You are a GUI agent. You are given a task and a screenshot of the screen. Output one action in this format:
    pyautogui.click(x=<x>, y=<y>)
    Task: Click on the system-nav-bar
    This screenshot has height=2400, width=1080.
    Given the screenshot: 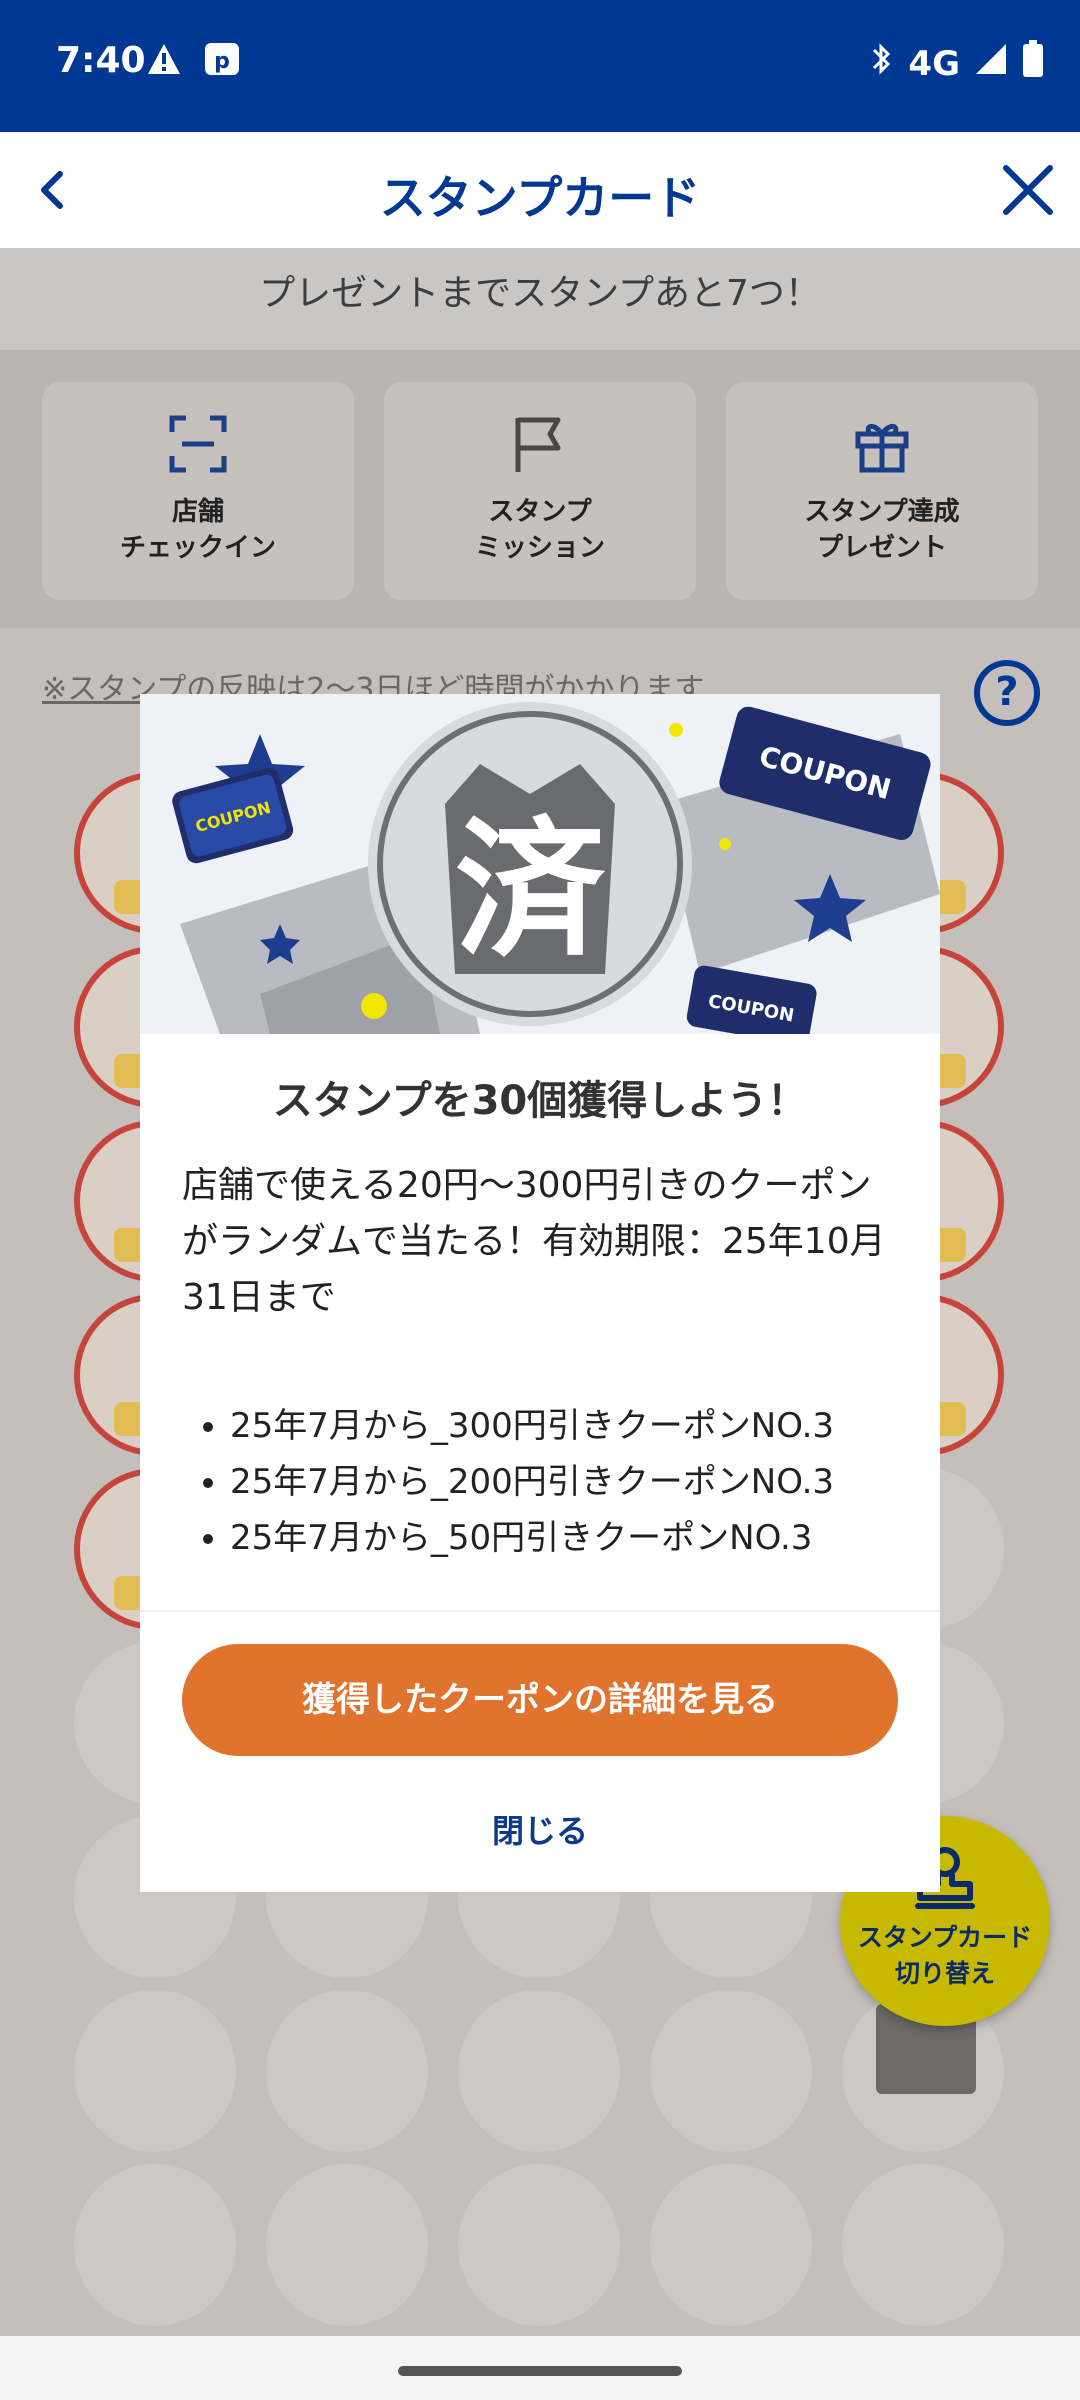 What is the action you would take?
    pyautogui.click(x=540, y=2368)
    